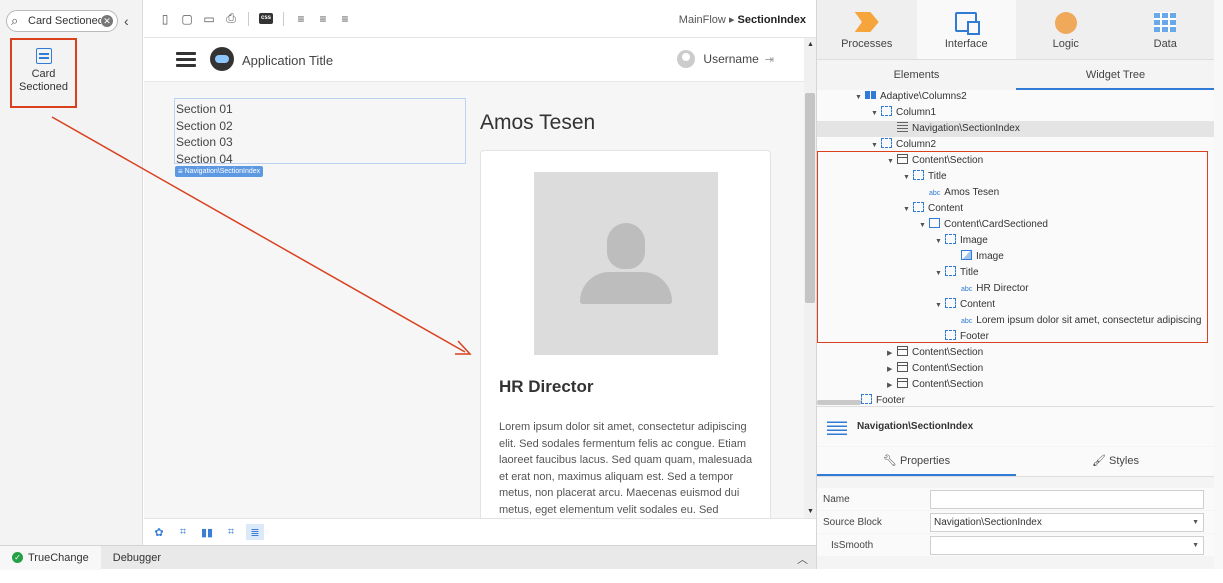  I want to click on tree-node: Navigation\SectionIndex, so click(1016, 129).